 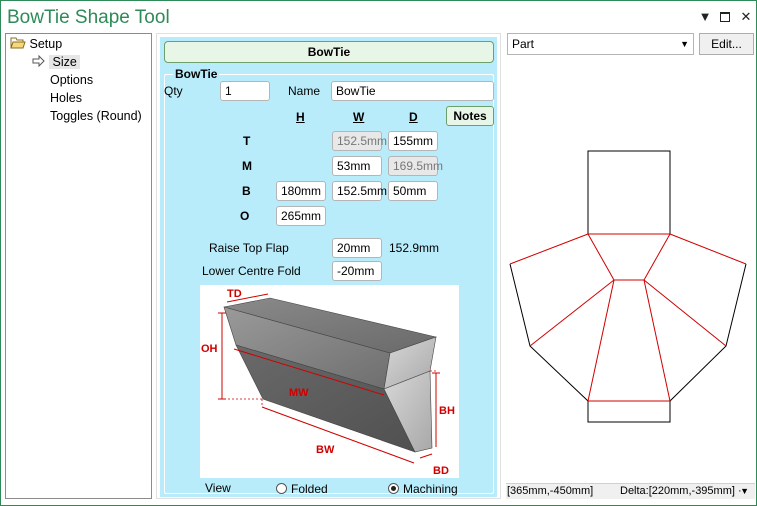 What do you see at coordinates (430, 489) in the screenshot?
I see `view-machining-label: Machining` at bounding box center [430, 489].